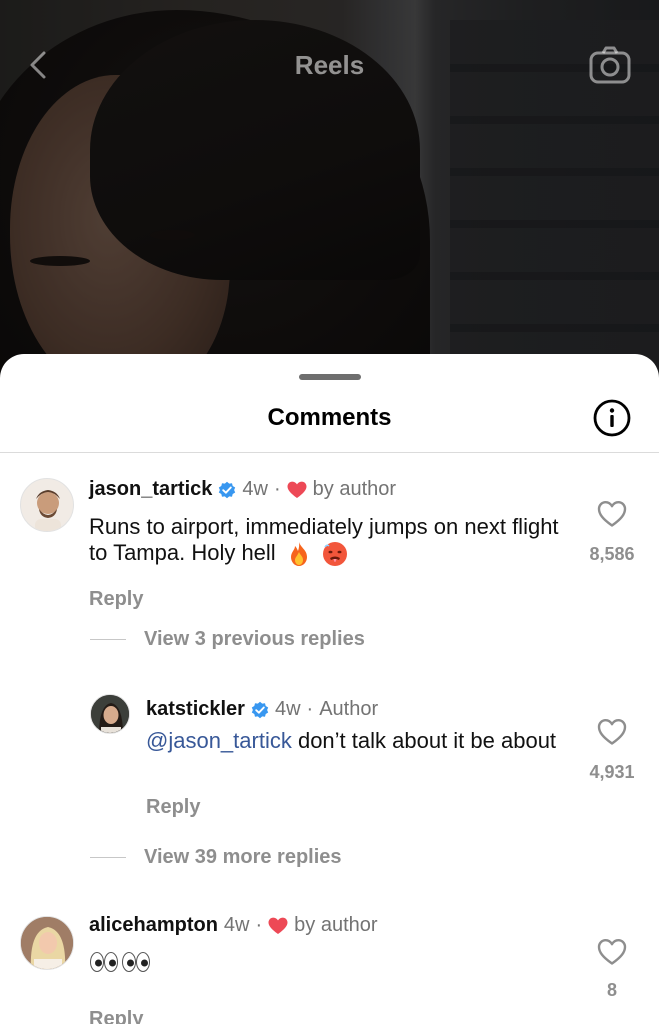 This screenshot has height=1024, width=659. I want to click on mention-link: @jason_tartick, so click(219, 740).